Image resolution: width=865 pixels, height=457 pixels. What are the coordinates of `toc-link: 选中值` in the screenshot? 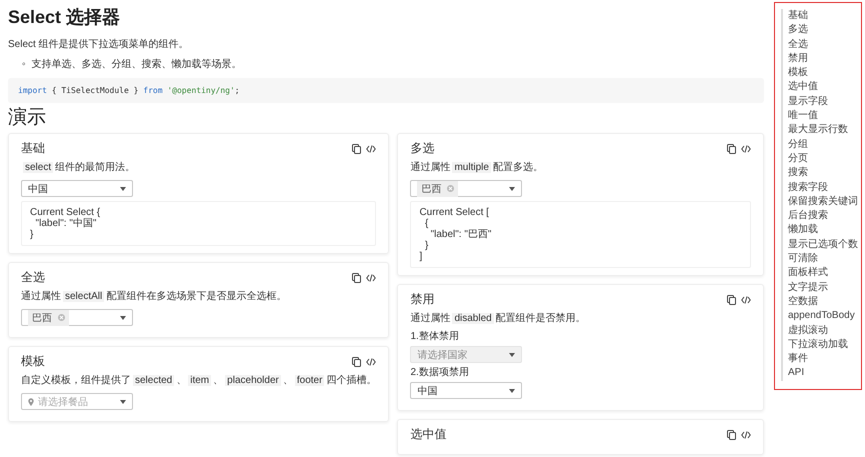 It's located at (823, 87).